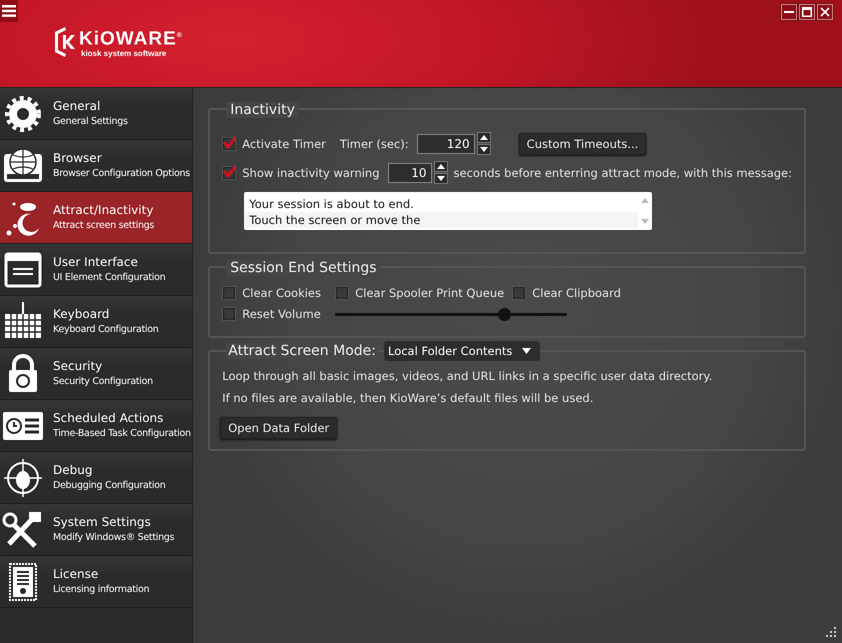 This screenshot has width=842, height=643. What do you see at coordinates (103, 381) in the screenshot?
I see `sidebar-item-subtitle: Security Configuration` at bounding box center [103, 381].